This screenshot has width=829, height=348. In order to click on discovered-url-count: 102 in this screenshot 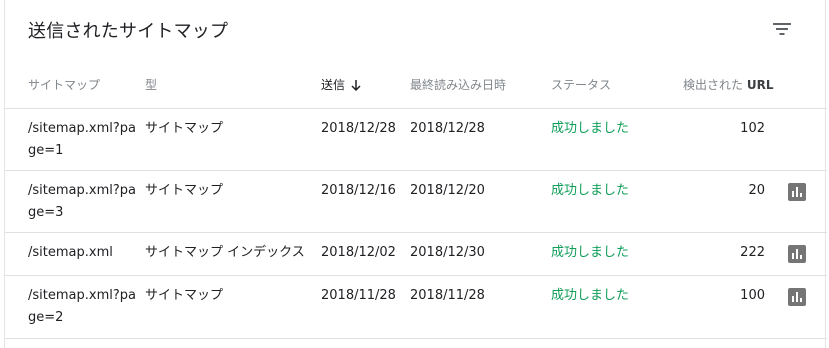, I will do `click(752, 128)`.